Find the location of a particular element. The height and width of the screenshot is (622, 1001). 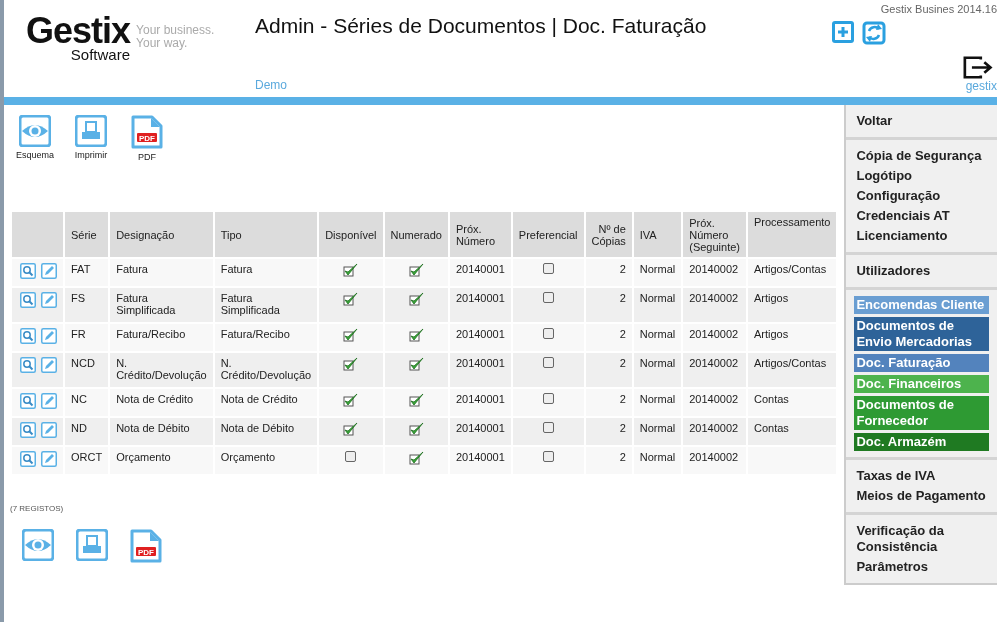

table-cell: N. Crédito/Devolução is located at coordinates (266, 370).